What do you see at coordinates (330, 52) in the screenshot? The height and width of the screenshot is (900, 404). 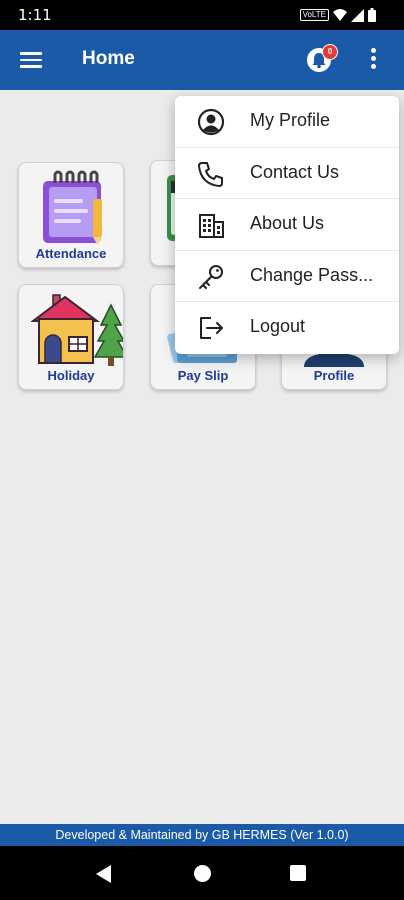 I see `notification-badge: 0` at bounding box center [330, 52].